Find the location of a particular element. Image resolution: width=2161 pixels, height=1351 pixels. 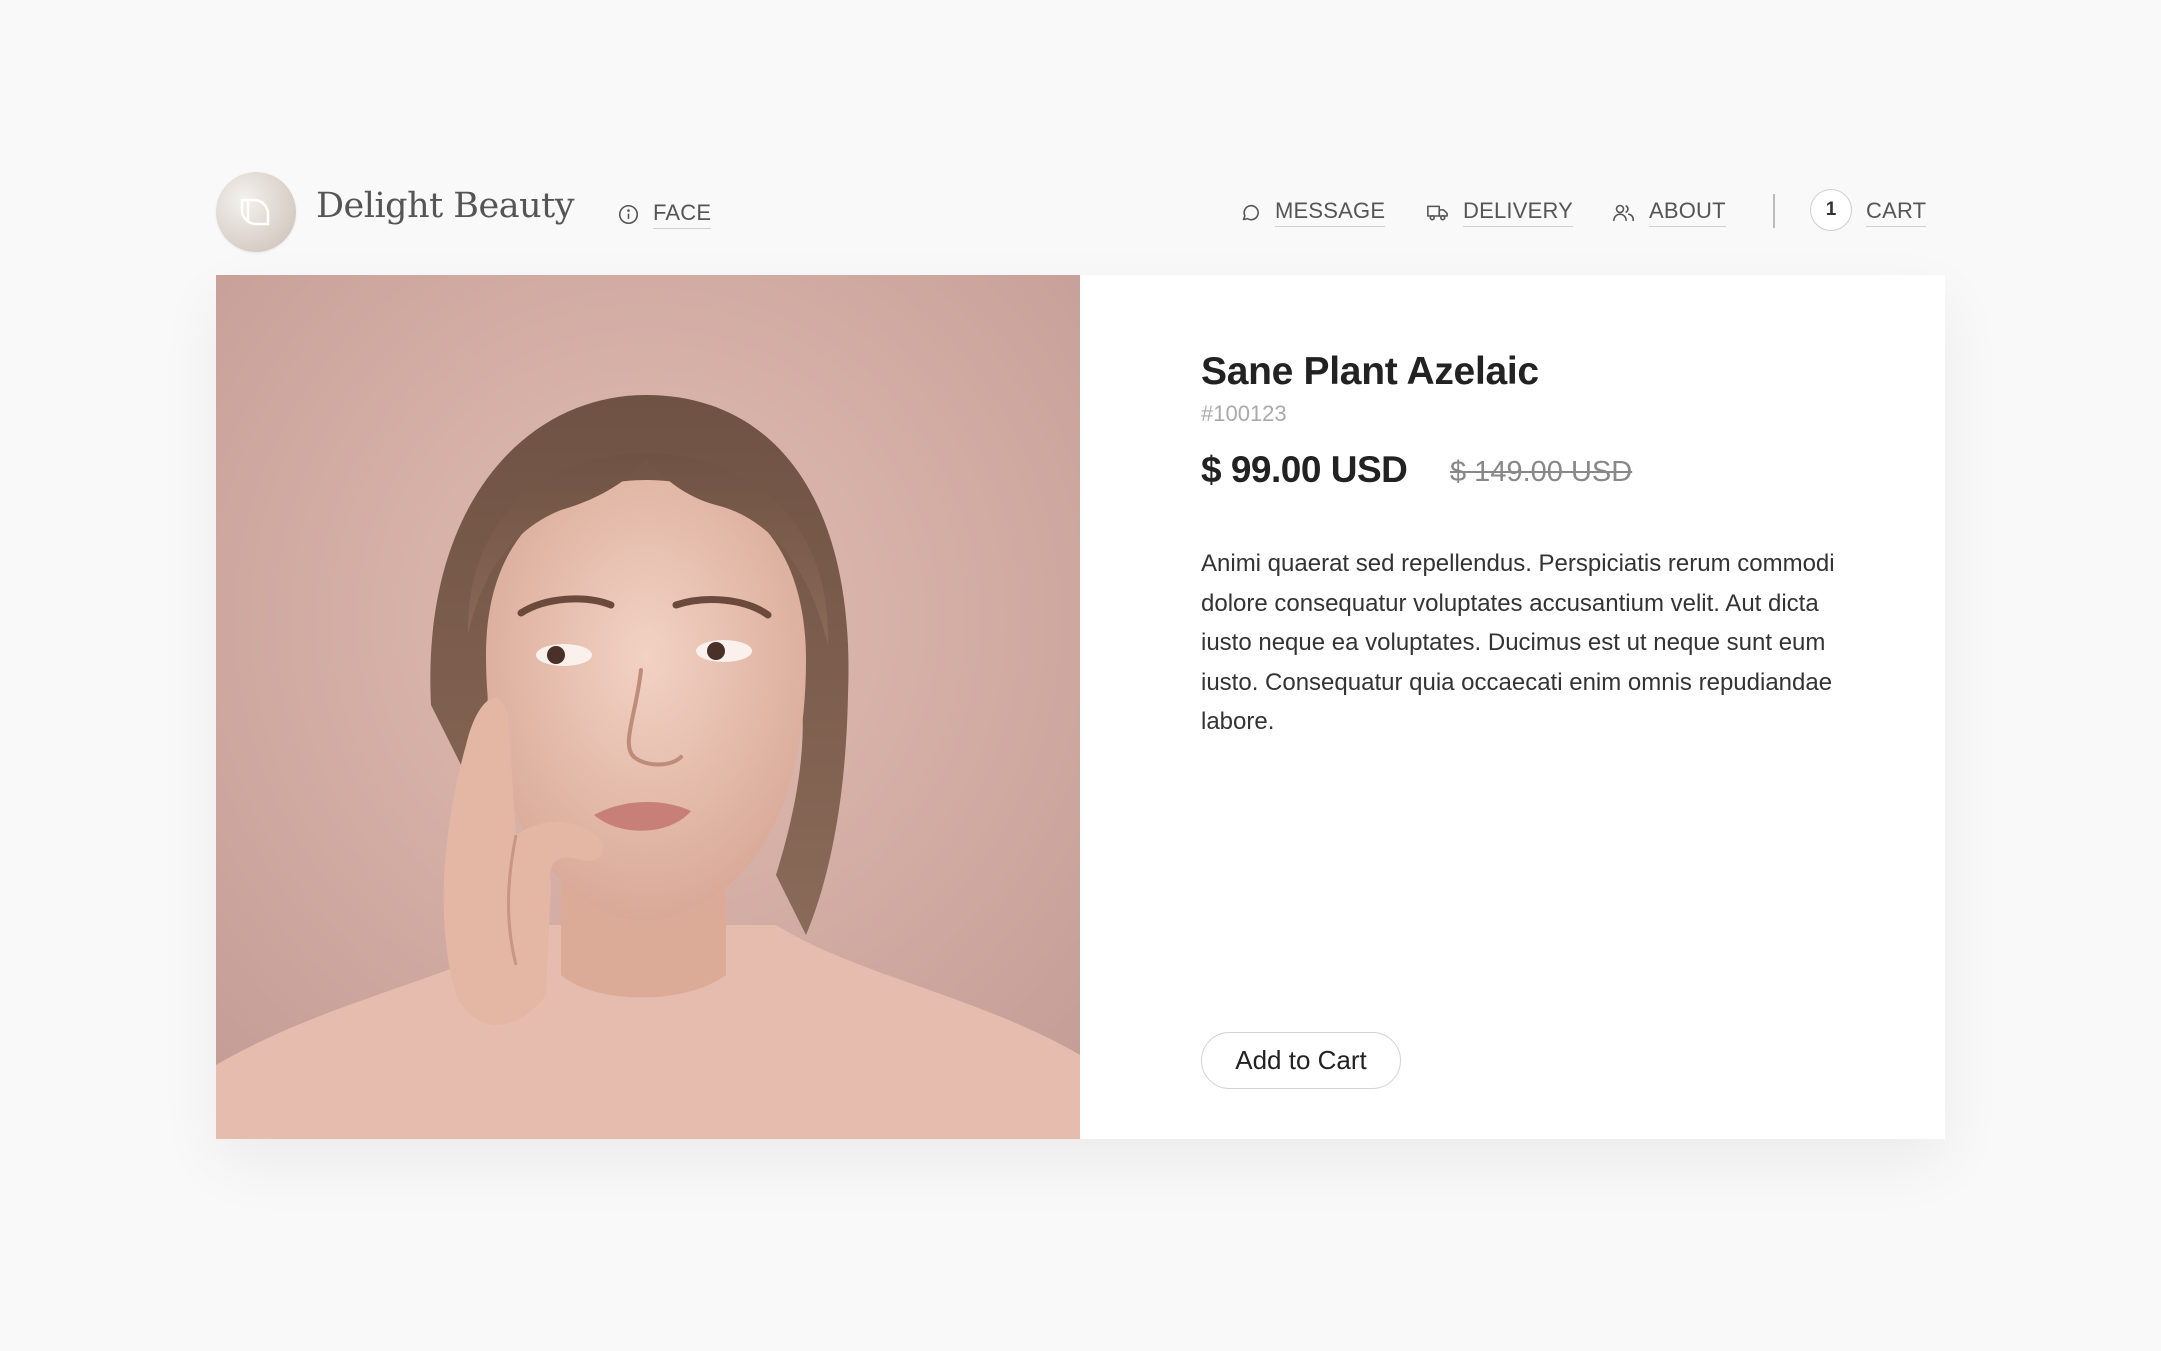

cart-count-badge: 1 is located at coordinates (1831, 210).